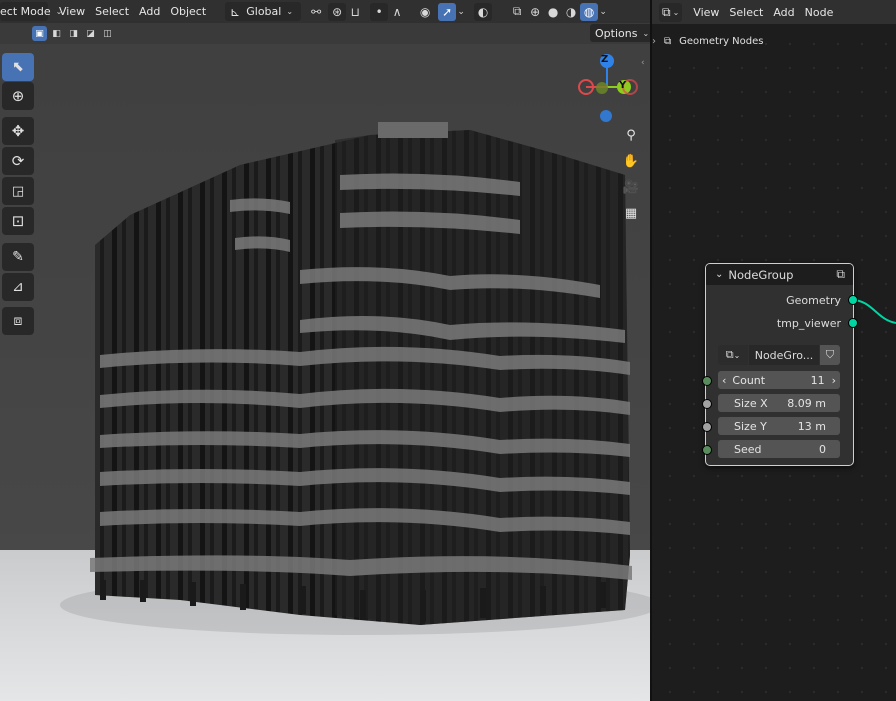 The image size is (896, 701). Describe the element at coordinates (806, 403) in the screenshot. I see `input-size-x-value: 8.09 m` at that location.